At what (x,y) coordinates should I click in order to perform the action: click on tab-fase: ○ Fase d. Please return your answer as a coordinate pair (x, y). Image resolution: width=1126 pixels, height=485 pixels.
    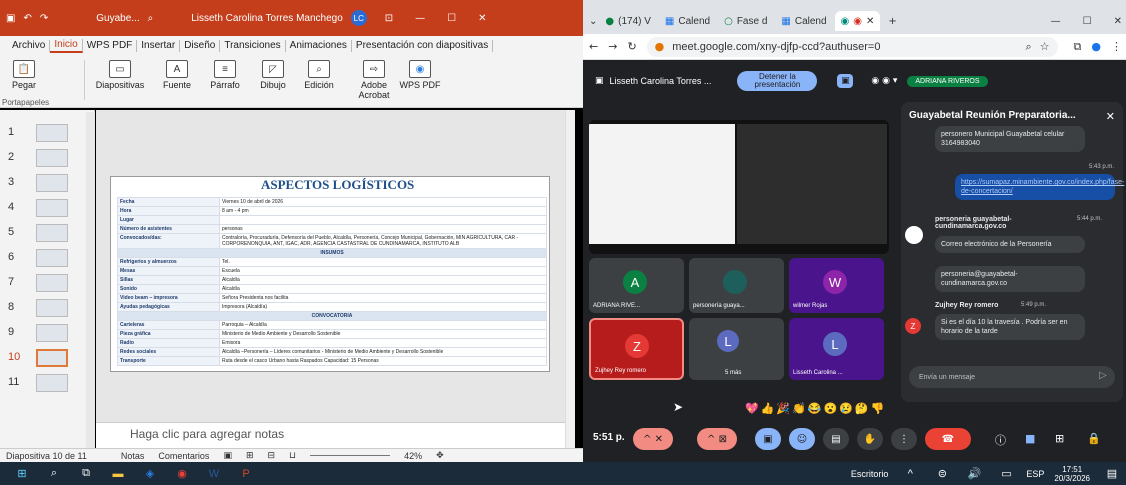
    Looking at the image, I should click on (745, 21).